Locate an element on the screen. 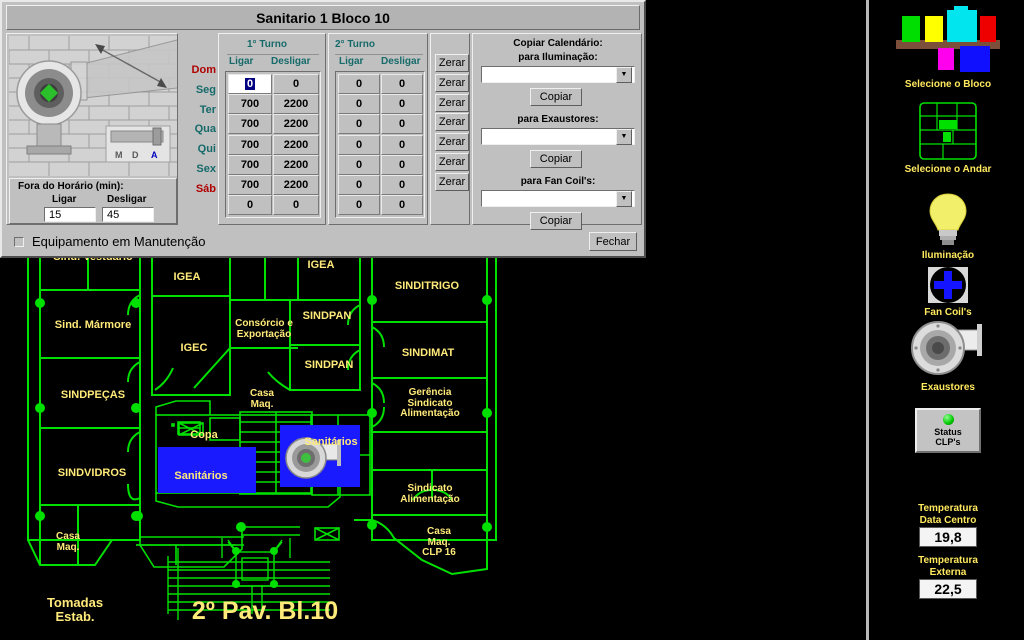 The width and height of the screenshot is (1024, 640). zerar-button-6: Zerar is located at coordinates (452, 162).